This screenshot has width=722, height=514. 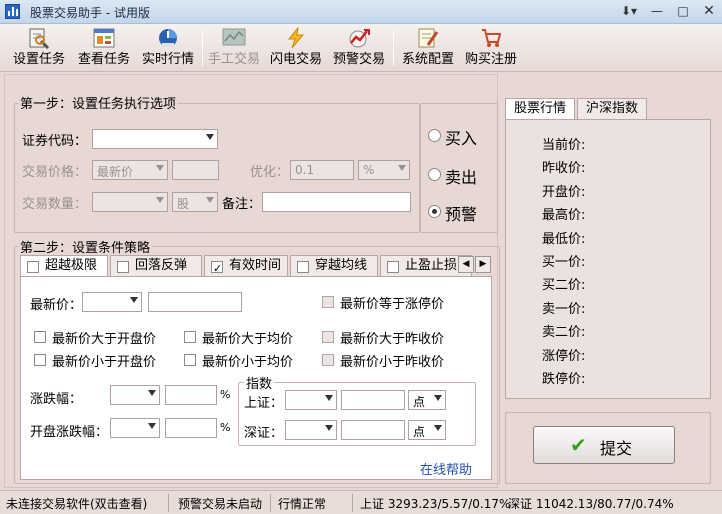 I want to click on cond-label: 最新价小于开盘价, so click(x=104, y=362).